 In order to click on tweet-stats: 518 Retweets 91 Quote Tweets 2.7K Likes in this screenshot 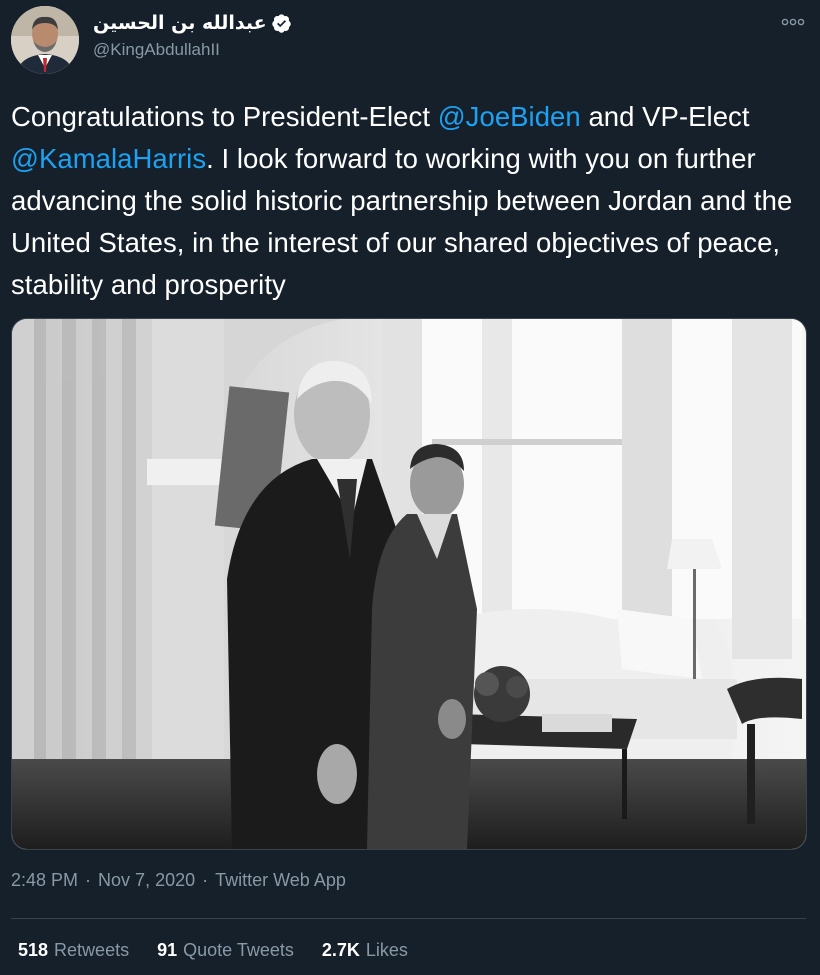, I will do `click(213, 950)`.